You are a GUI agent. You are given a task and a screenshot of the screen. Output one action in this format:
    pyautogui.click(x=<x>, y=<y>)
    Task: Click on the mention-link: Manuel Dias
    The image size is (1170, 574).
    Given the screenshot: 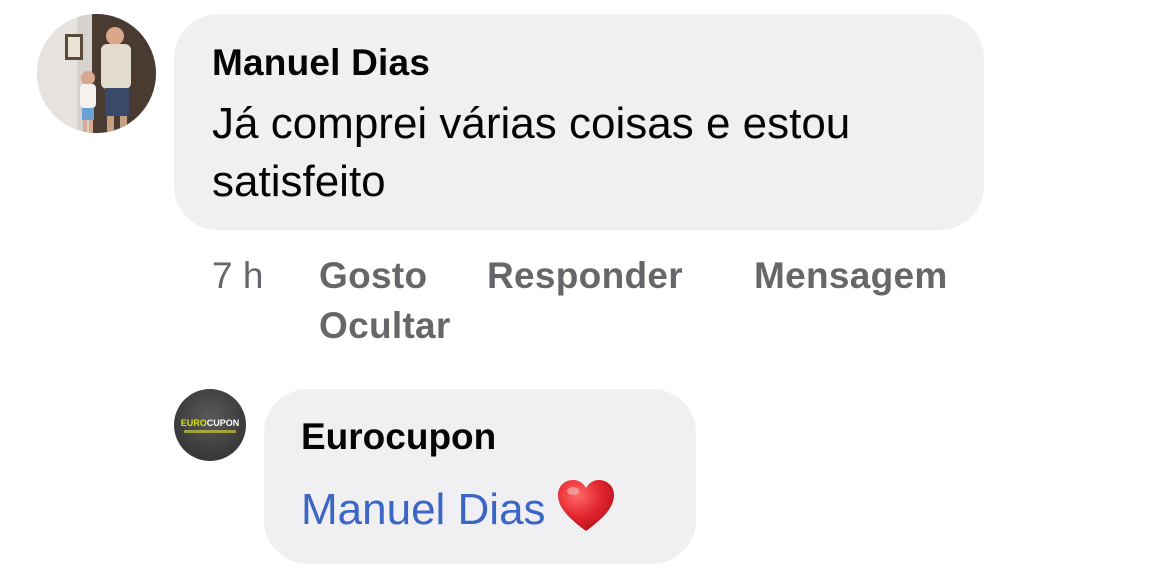 What is the action you would take?
    pyautogui.click(x=423, y=509)
    